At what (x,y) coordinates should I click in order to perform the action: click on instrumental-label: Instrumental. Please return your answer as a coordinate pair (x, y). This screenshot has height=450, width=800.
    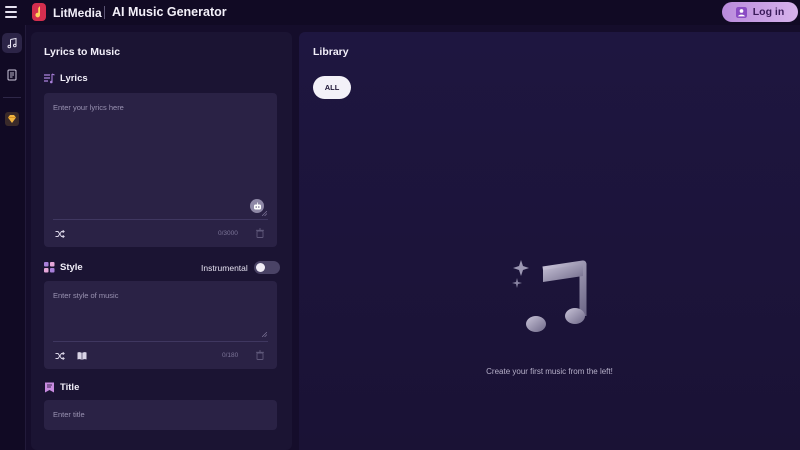
    Looking at the image, I should click on (224, 267).